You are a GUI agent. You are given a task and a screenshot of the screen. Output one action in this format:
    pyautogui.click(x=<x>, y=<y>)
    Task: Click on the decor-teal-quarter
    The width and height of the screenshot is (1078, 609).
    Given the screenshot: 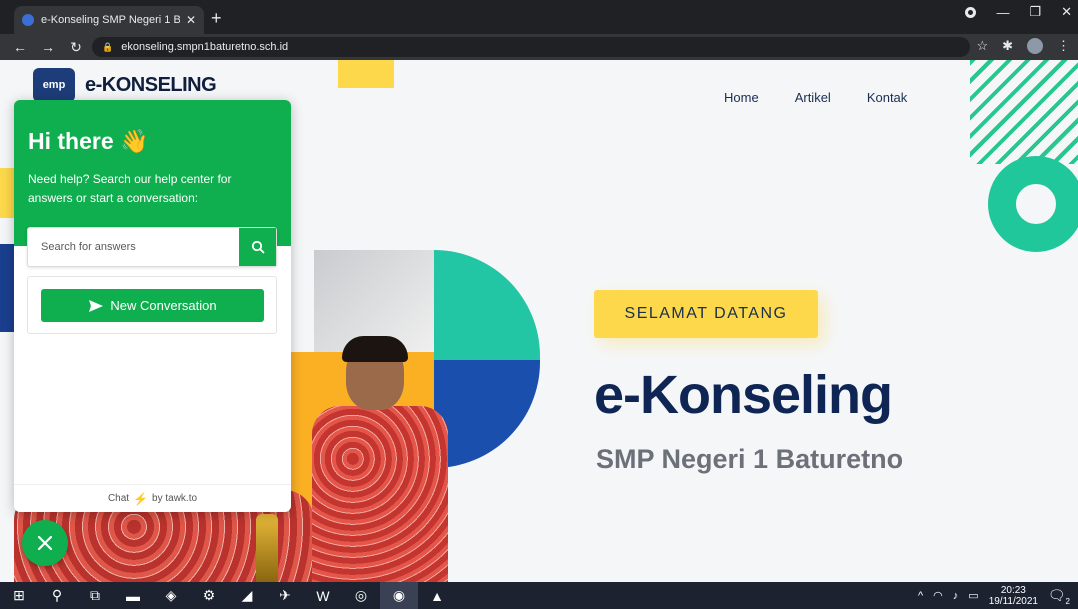 What is the action you would take?
    pyautogui.click(x=487, y=305)
    